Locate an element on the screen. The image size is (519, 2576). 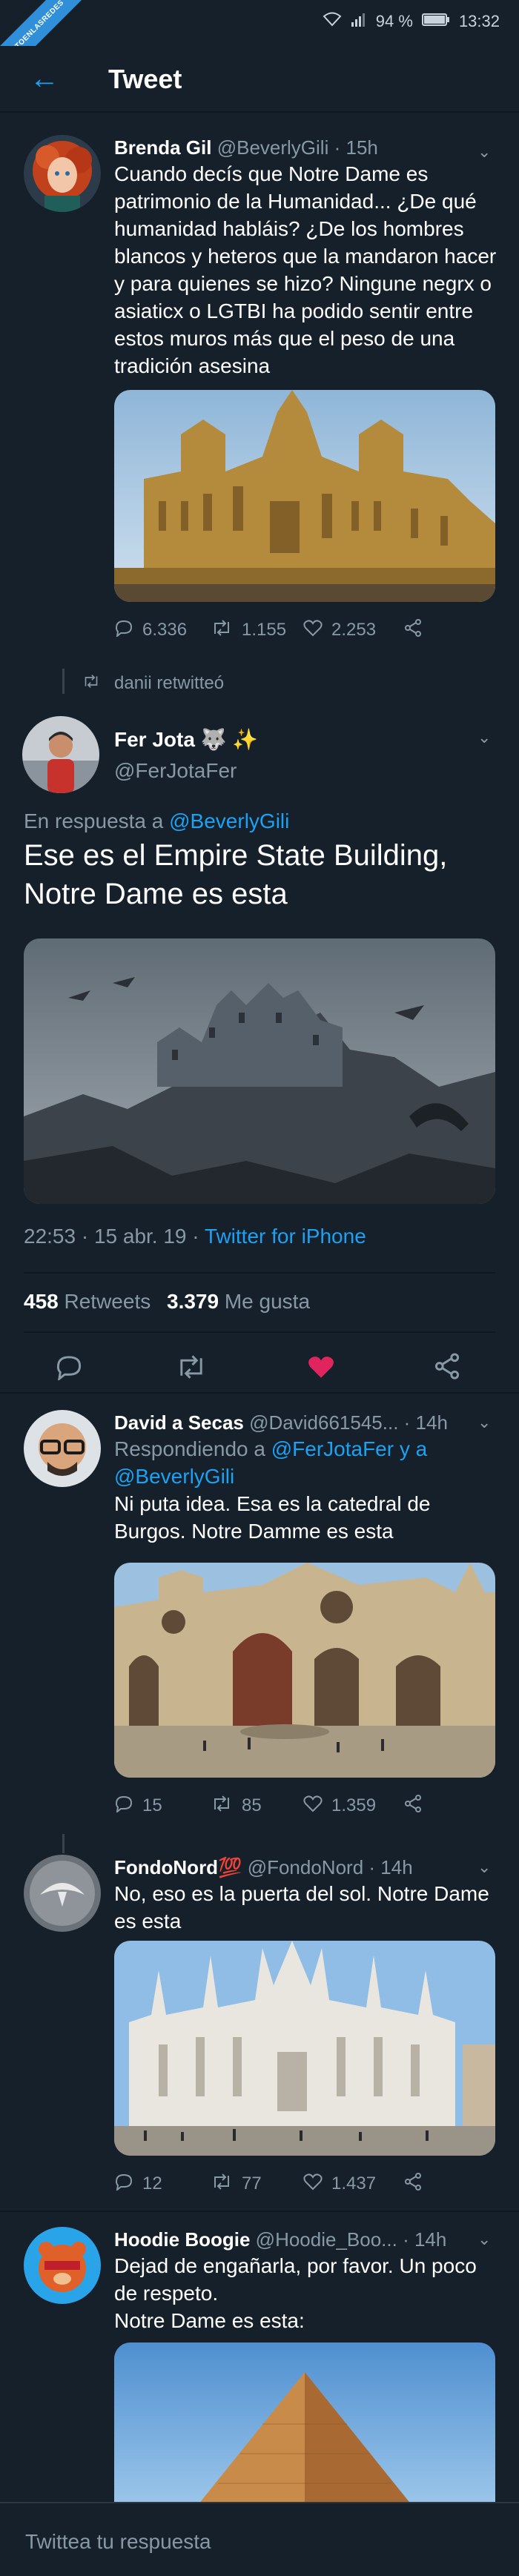
display-name: Brenda Gil is located at coordinates (162, 147).